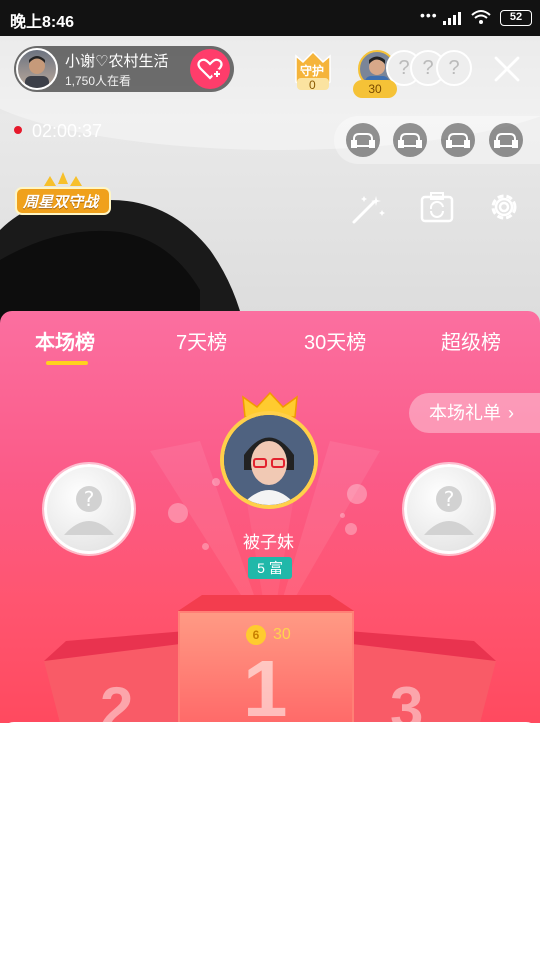 The width and height of the screenshot is (540, 960). What do you see at coordinates (335, 343) in the screenshot?
I see `tab-30-days: 30天榜` at bounding box center [335, 343].